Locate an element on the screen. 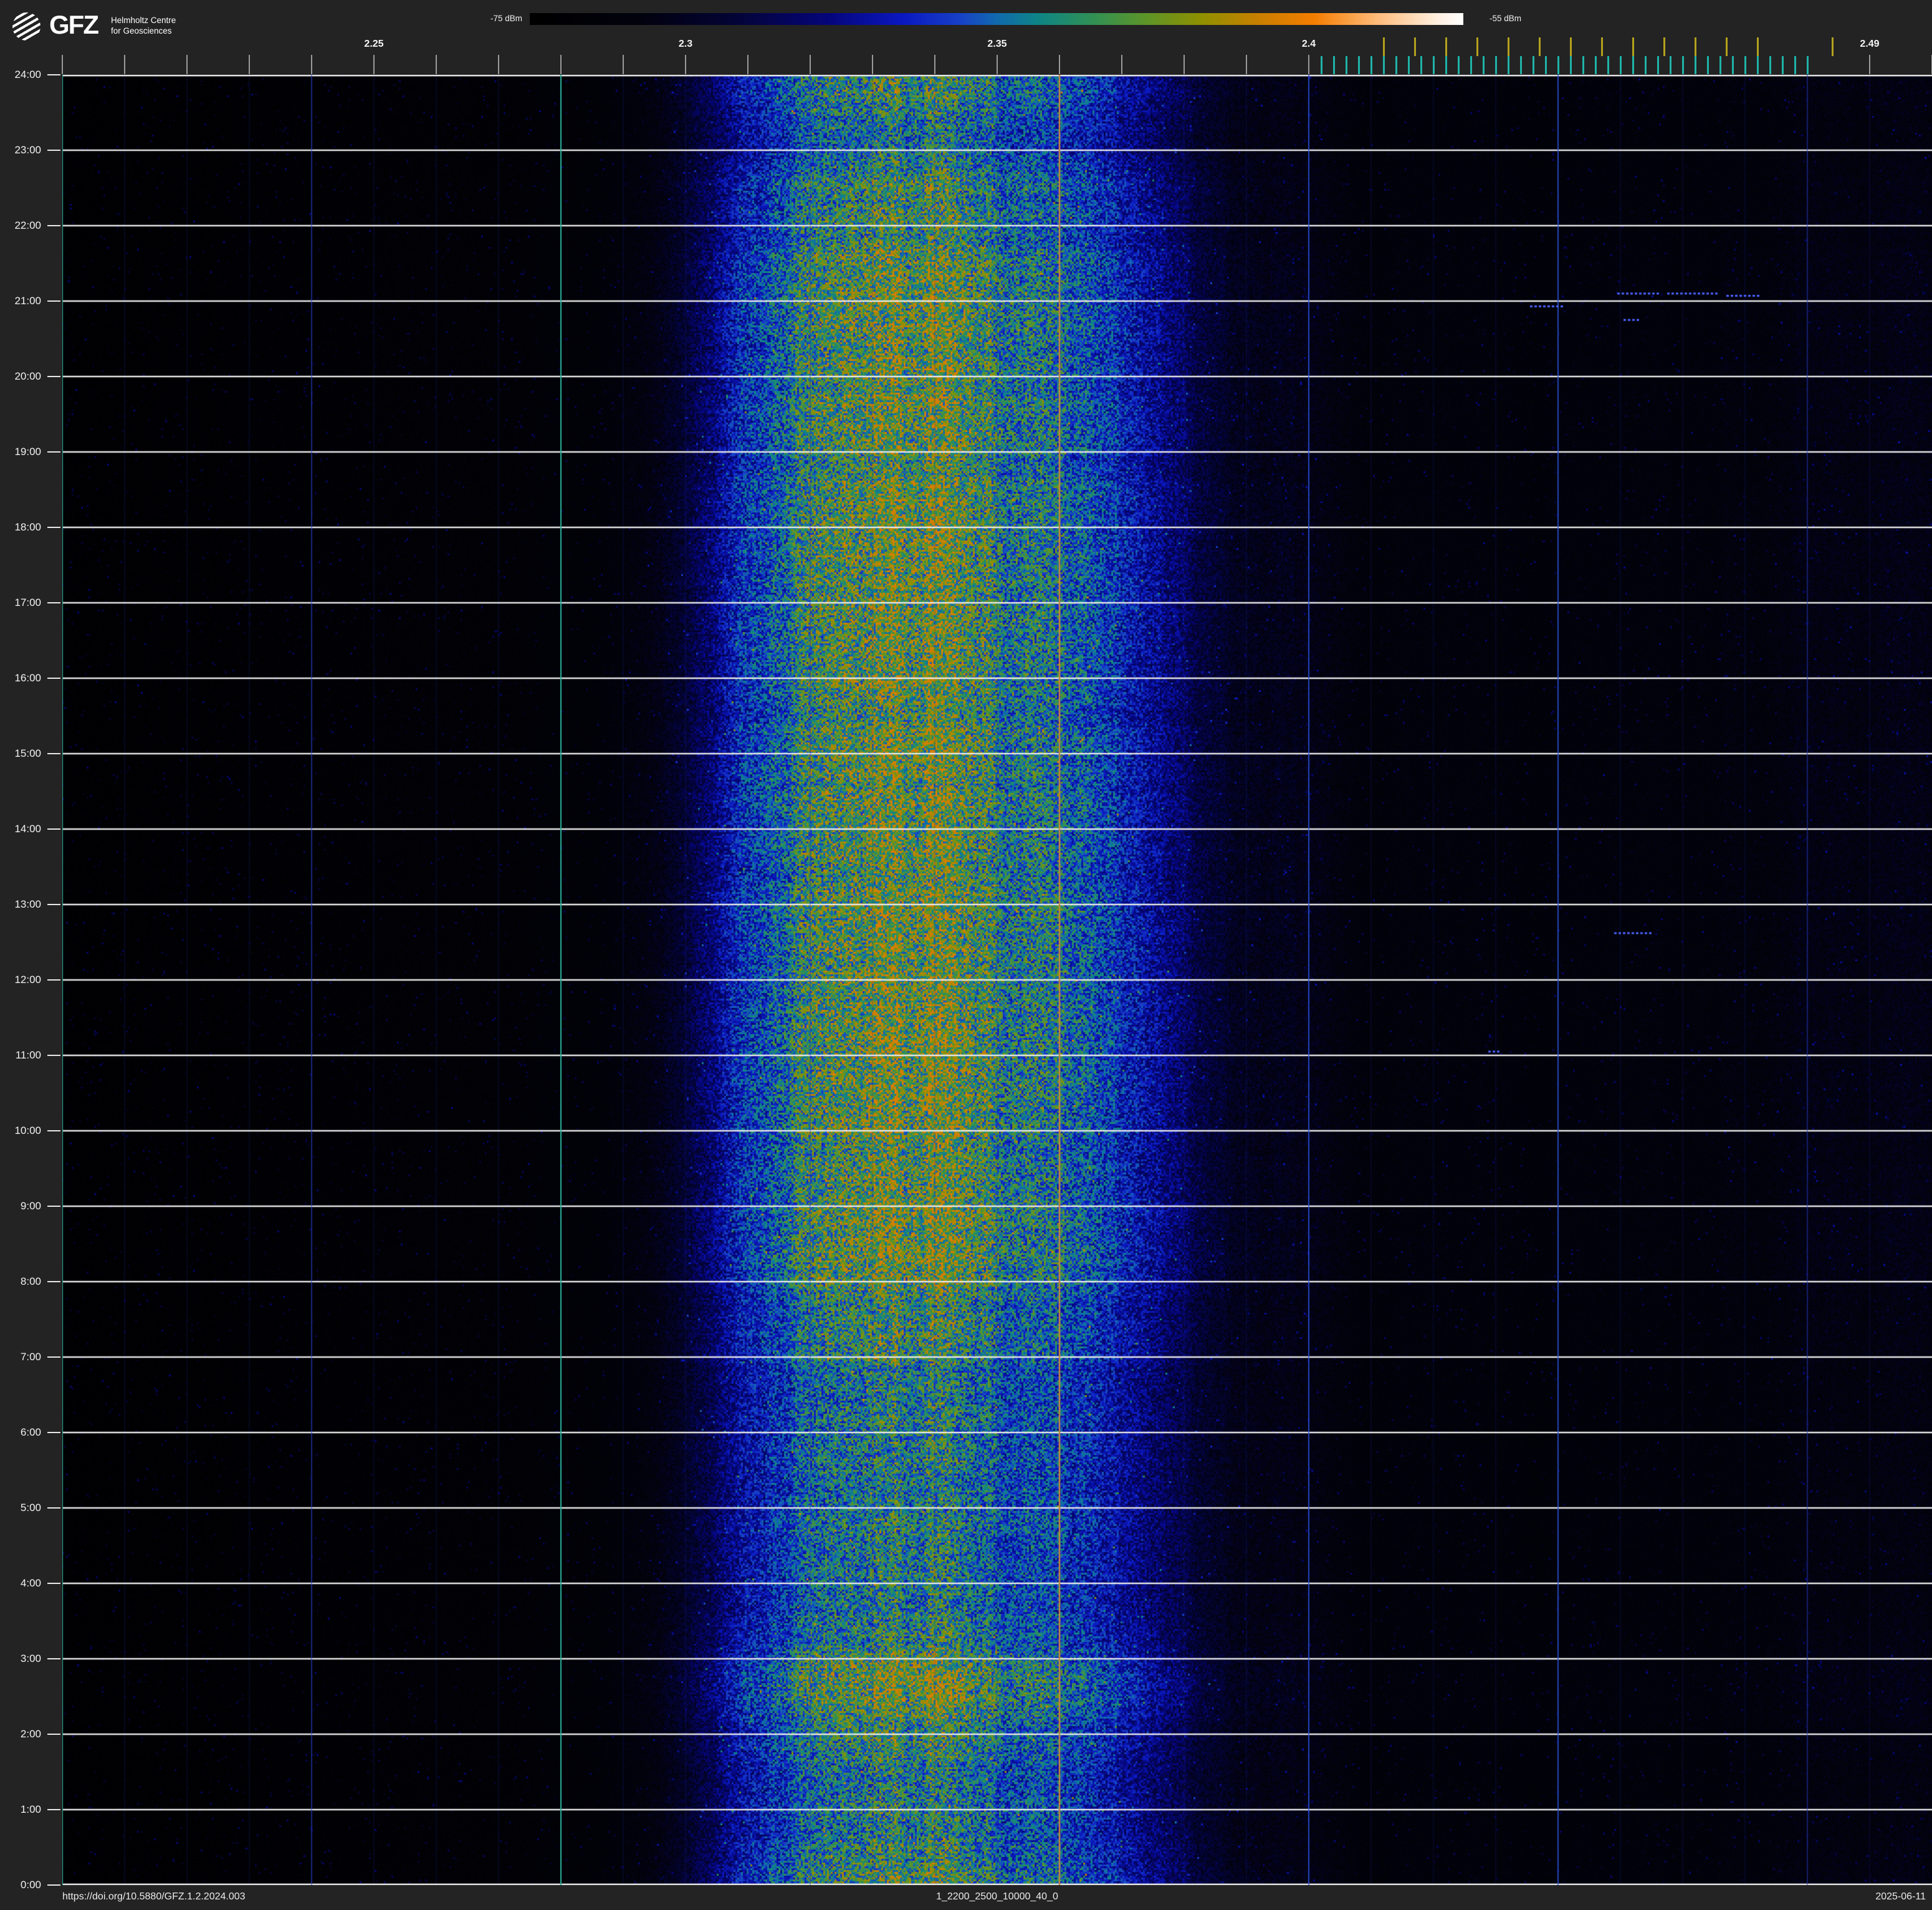  time-axis-label: 20:00 is located at coordinates (27, 376).